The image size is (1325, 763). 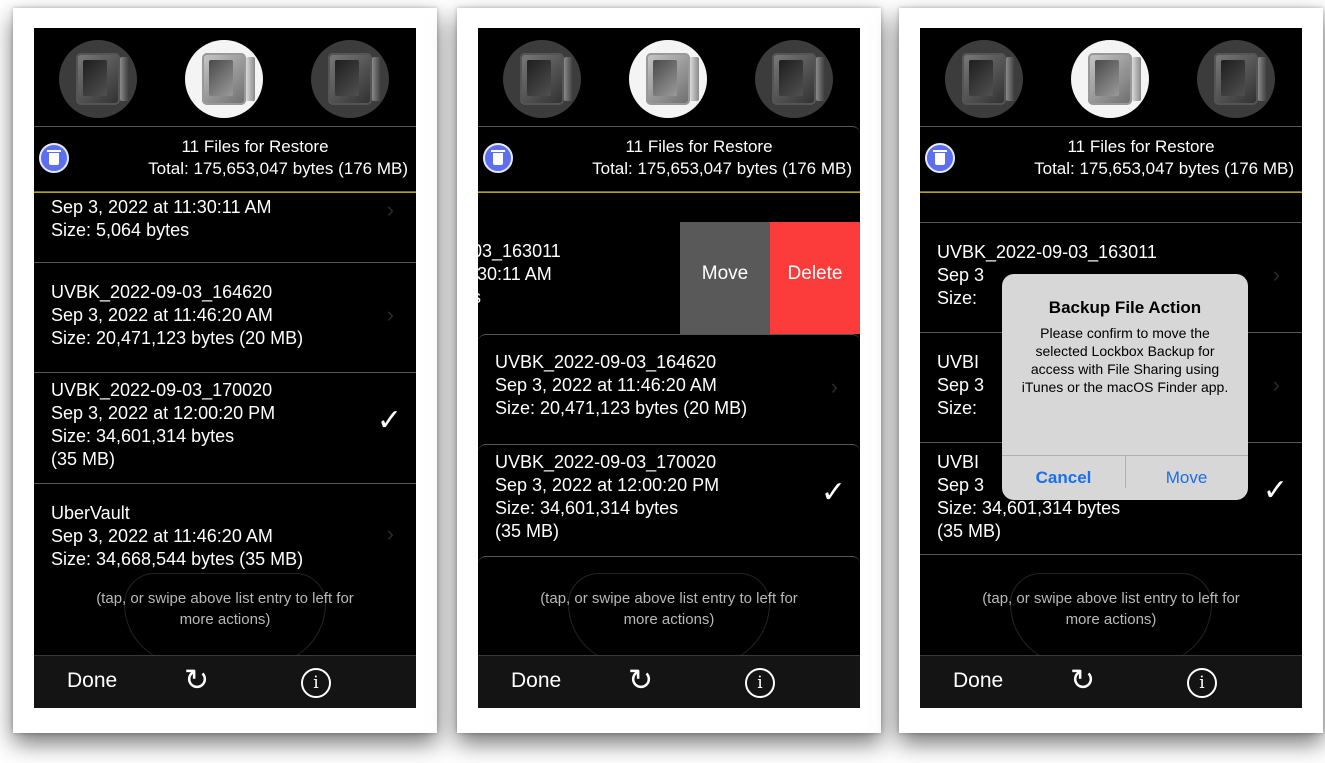 I want to click on backup-name: UVBK_2022-09-03_170020, so click(x=606, y=462).